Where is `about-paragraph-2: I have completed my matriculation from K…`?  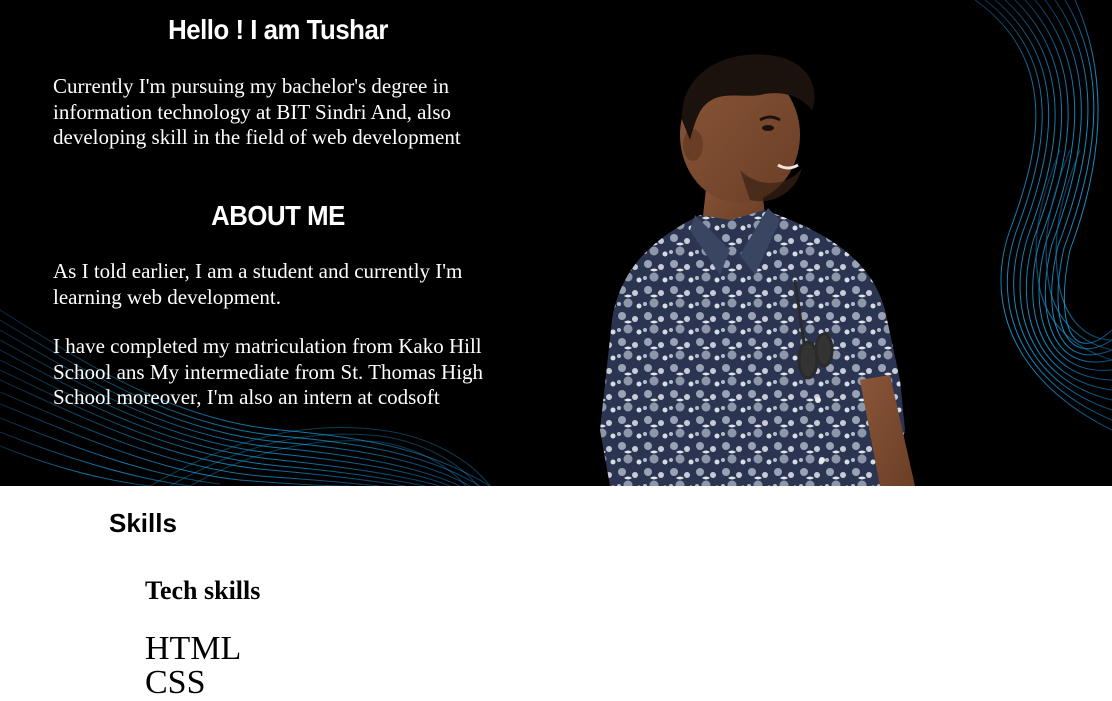
about-paragraph-2: I have completed my matriculation from K… is located at coordinates (268, 371).